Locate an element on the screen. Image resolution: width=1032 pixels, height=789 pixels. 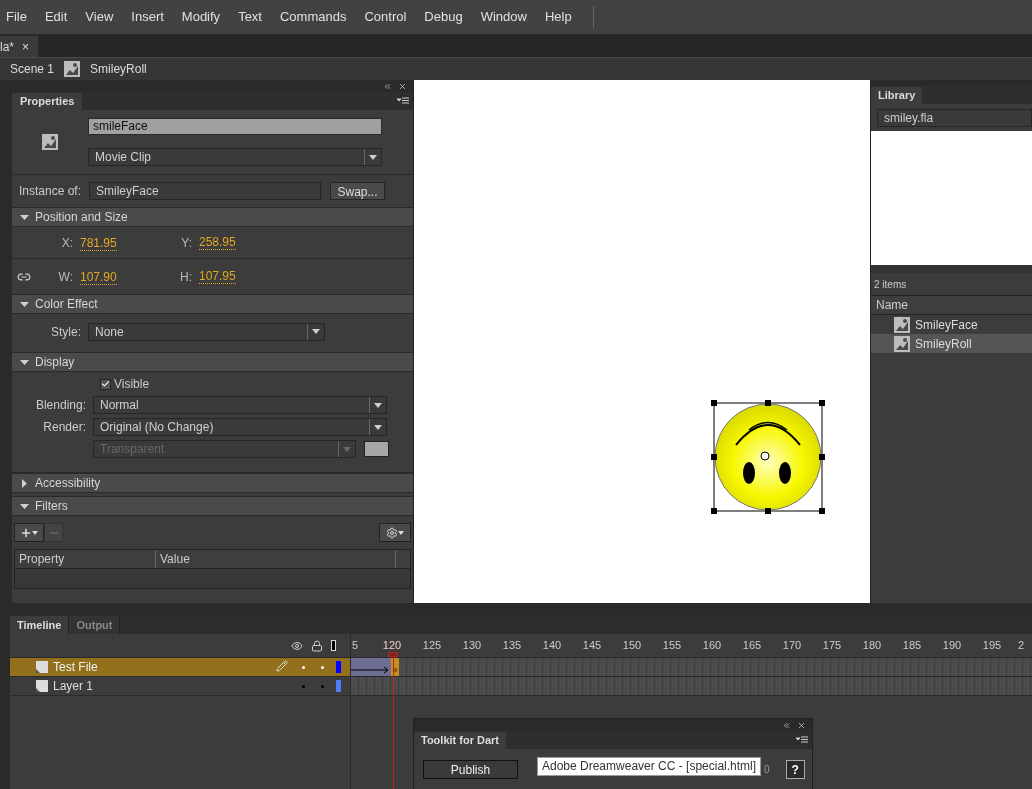
frame-number: 145 is located at coordinates (592, 645).